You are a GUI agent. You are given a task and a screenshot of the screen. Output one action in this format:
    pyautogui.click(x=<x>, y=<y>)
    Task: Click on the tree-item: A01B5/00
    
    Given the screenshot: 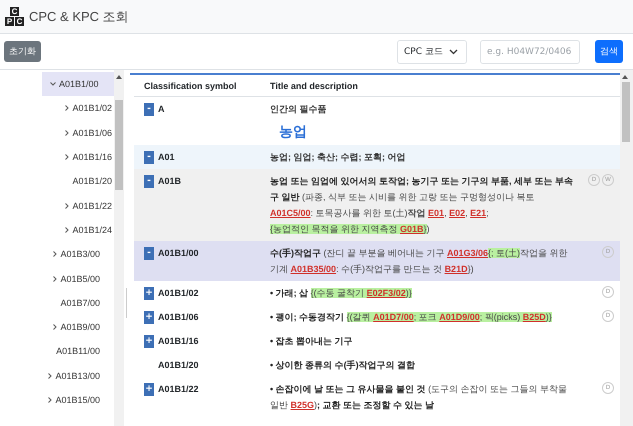 What is the action you would take?
    pyautogui.click(x=57, y=278)
    